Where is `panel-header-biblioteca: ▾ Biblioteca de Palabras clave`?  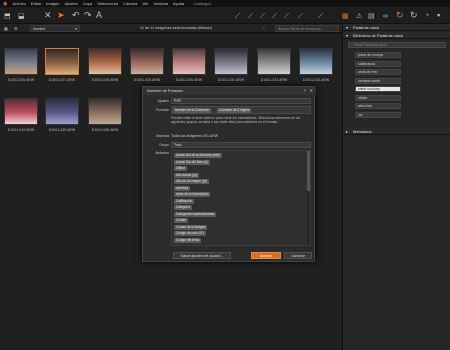
panel-header-biblioteca: ▾ Biblioteca de Palabras clave is located at coordinates (396, 35).